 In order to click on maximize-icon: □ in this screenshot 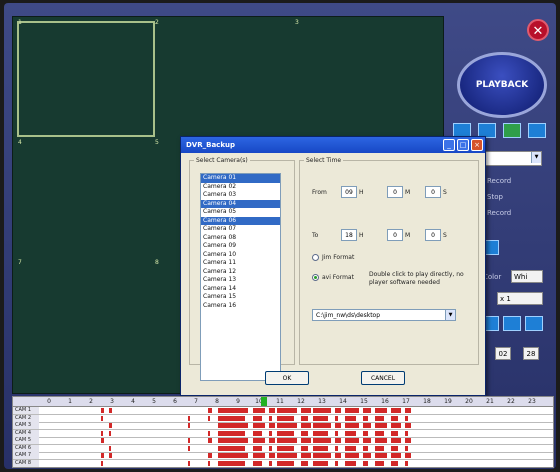, I will do `click(463, 145)`.